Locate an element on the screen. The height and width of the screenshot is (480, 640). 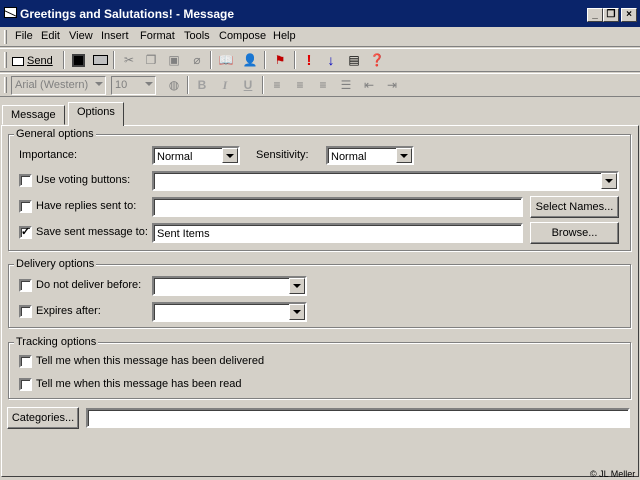
send-button: Send is located at coordinates (37, 61).